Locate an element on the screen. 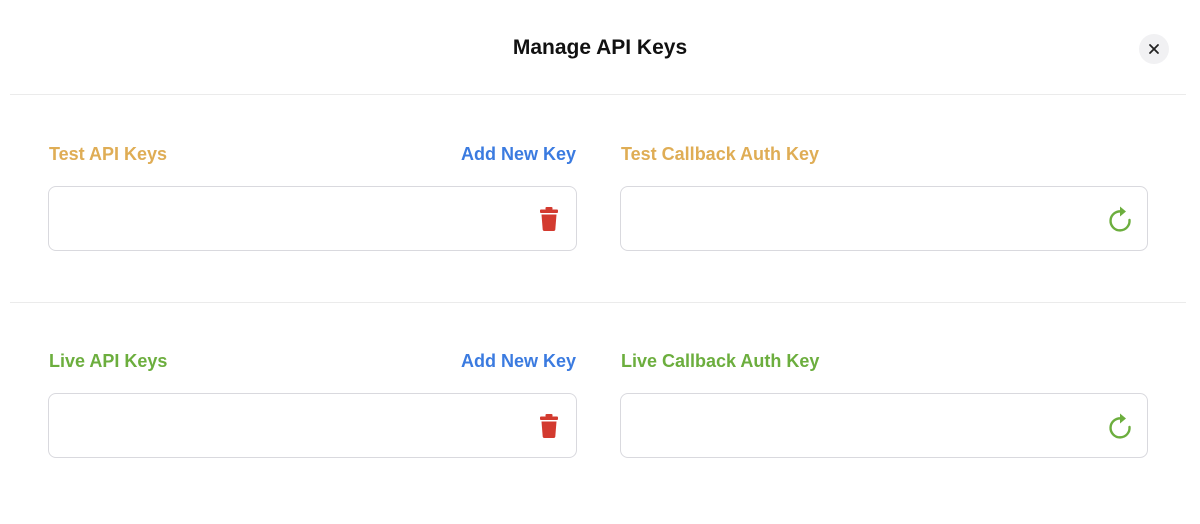  test-delete-key-button is located at coordinates (549, 219).